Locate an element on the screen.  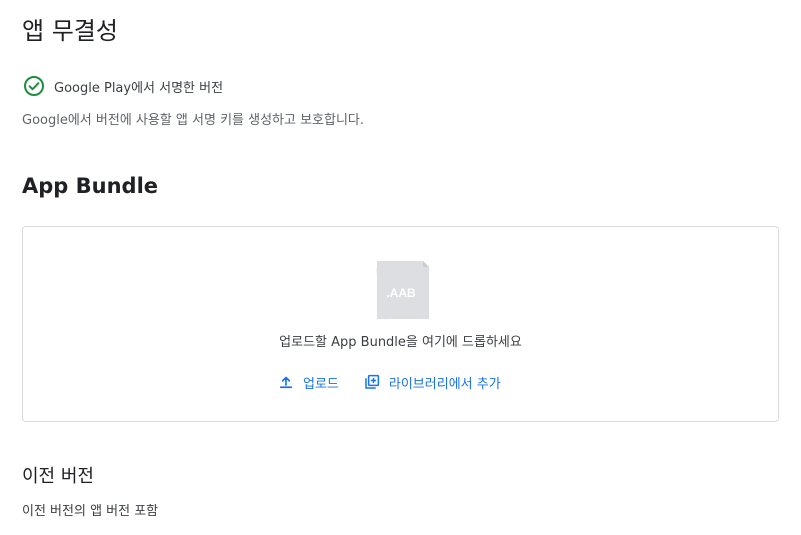
signing-status-row: Google Play에서 서명한 버전 is located at coordinates (122, 86).